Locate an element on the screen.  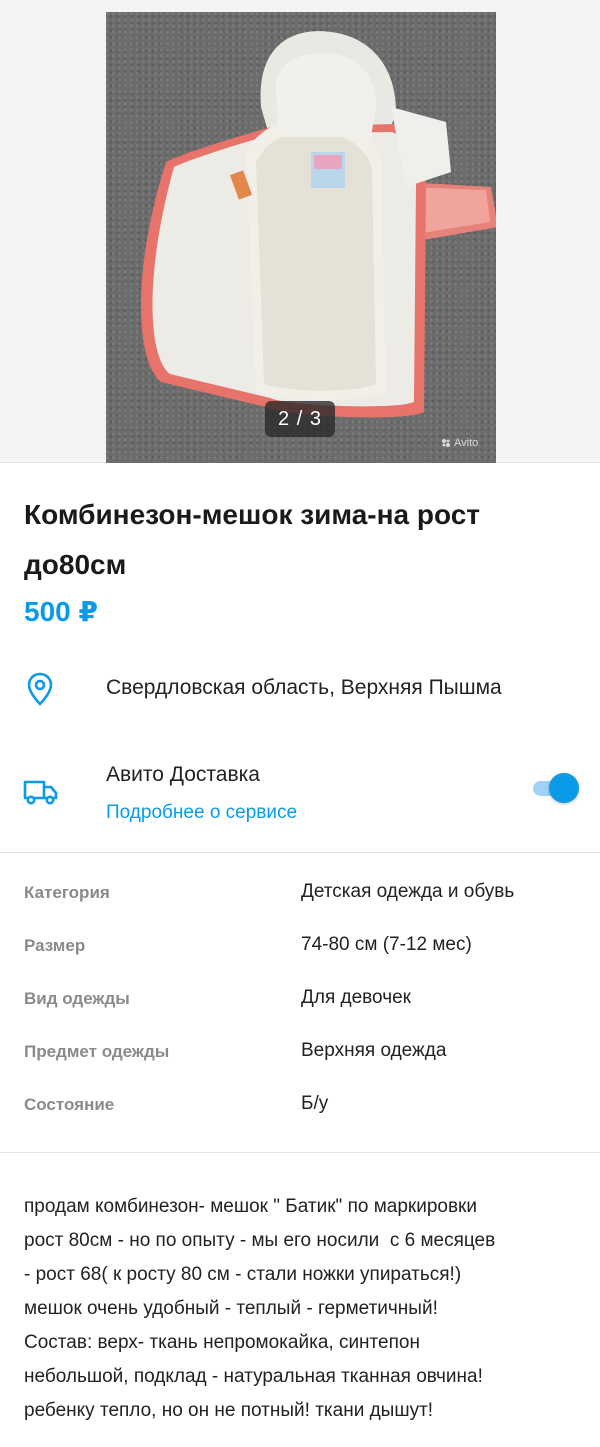
param-label: Предмет одежды is located at coordinates (97, 1051).